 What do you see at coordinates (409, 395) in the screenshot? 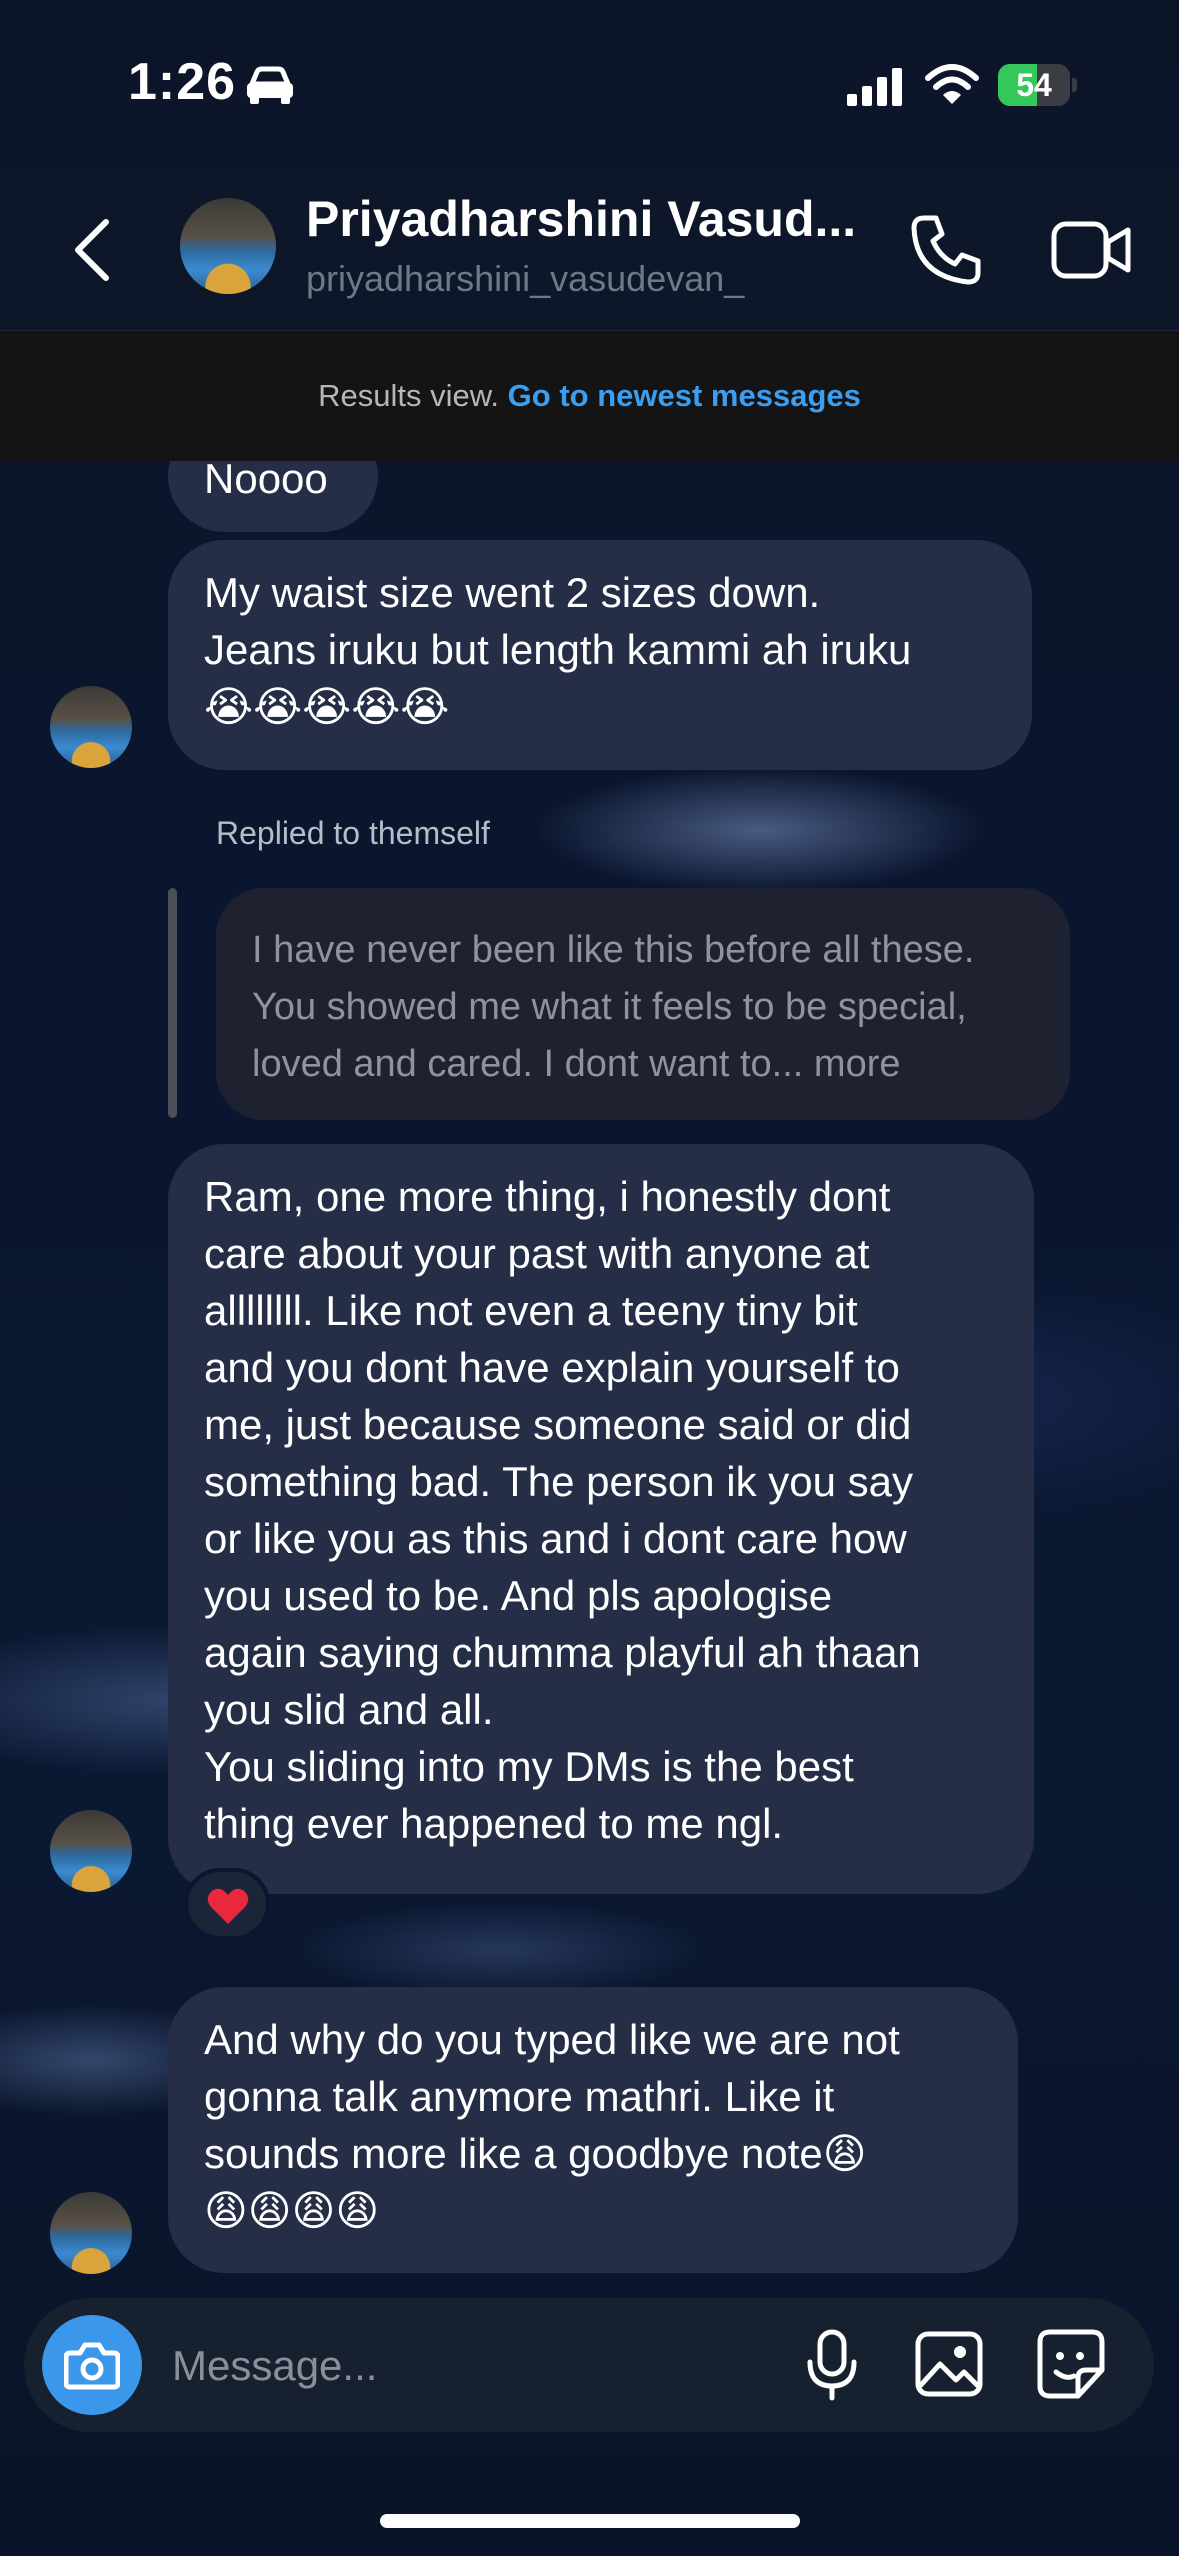
I see `results-view-label: Results view.` at bounding box center [409, 395].